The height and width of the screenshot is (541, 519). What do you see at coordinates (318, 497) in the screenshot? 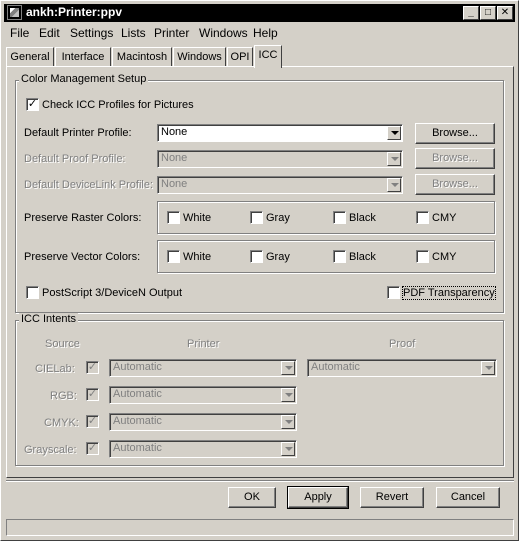
I see `apply-button: Apply` at bounding box center [318, 497].